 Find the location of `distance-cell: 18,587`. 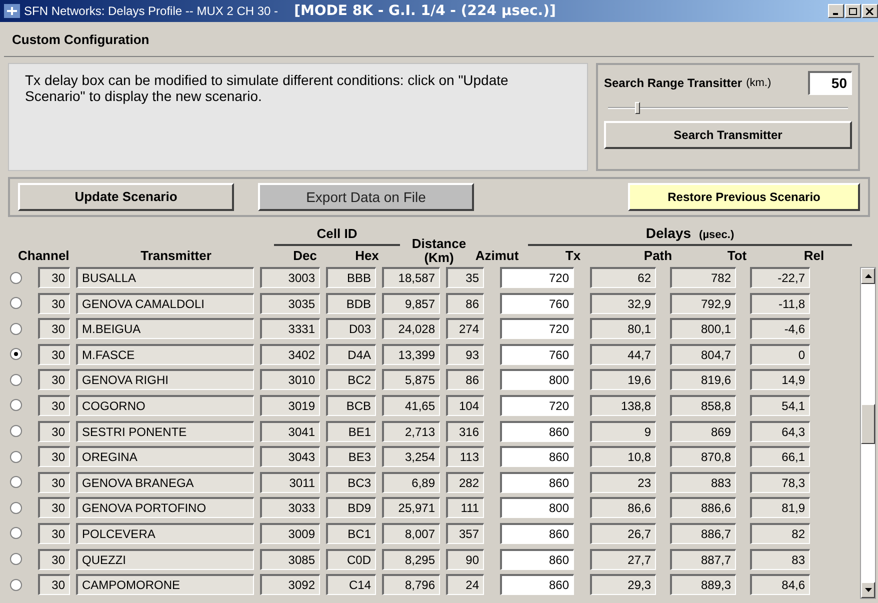

distance-cell: 18,587 is located at coordinates (411, 277).